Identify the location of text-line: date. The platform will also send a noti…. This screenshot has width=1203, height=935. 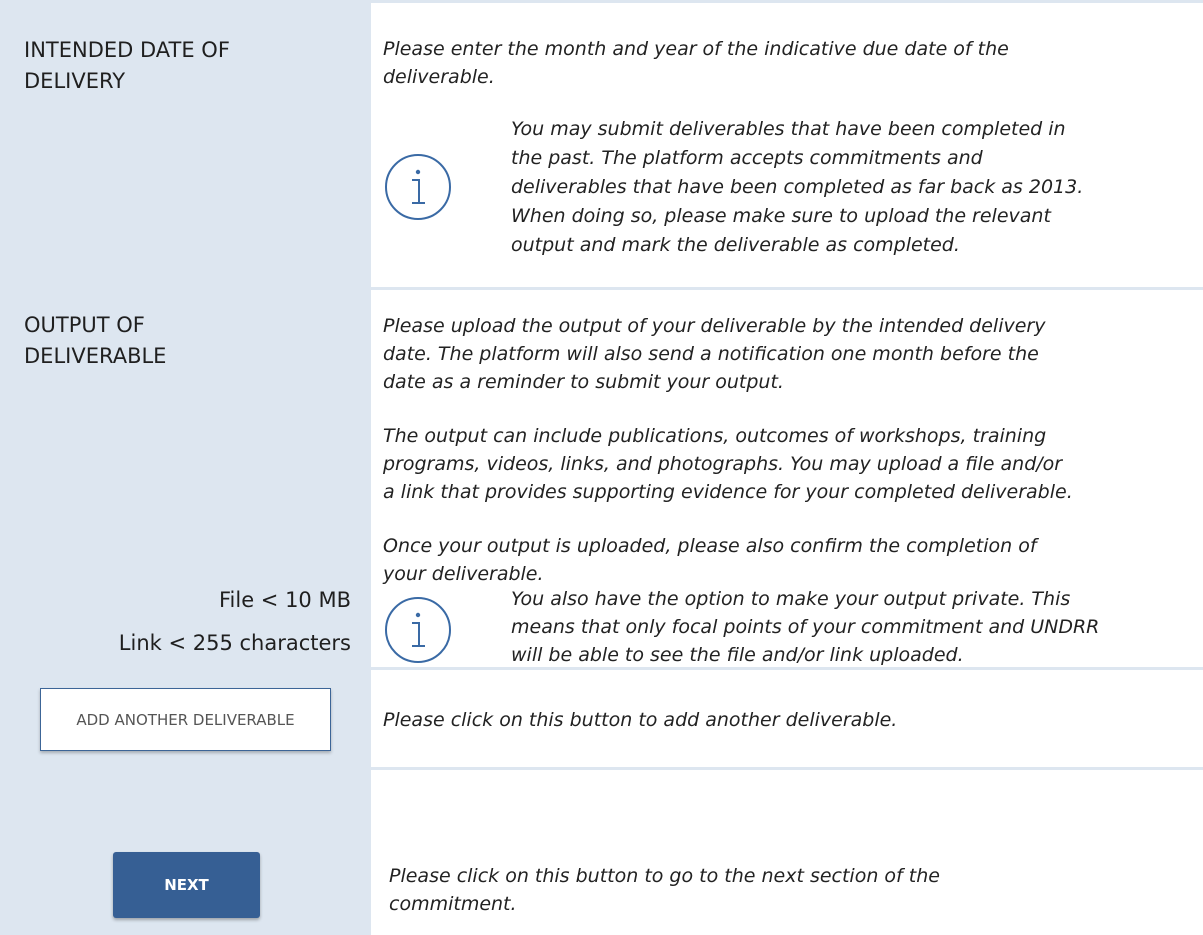
(711, 354).